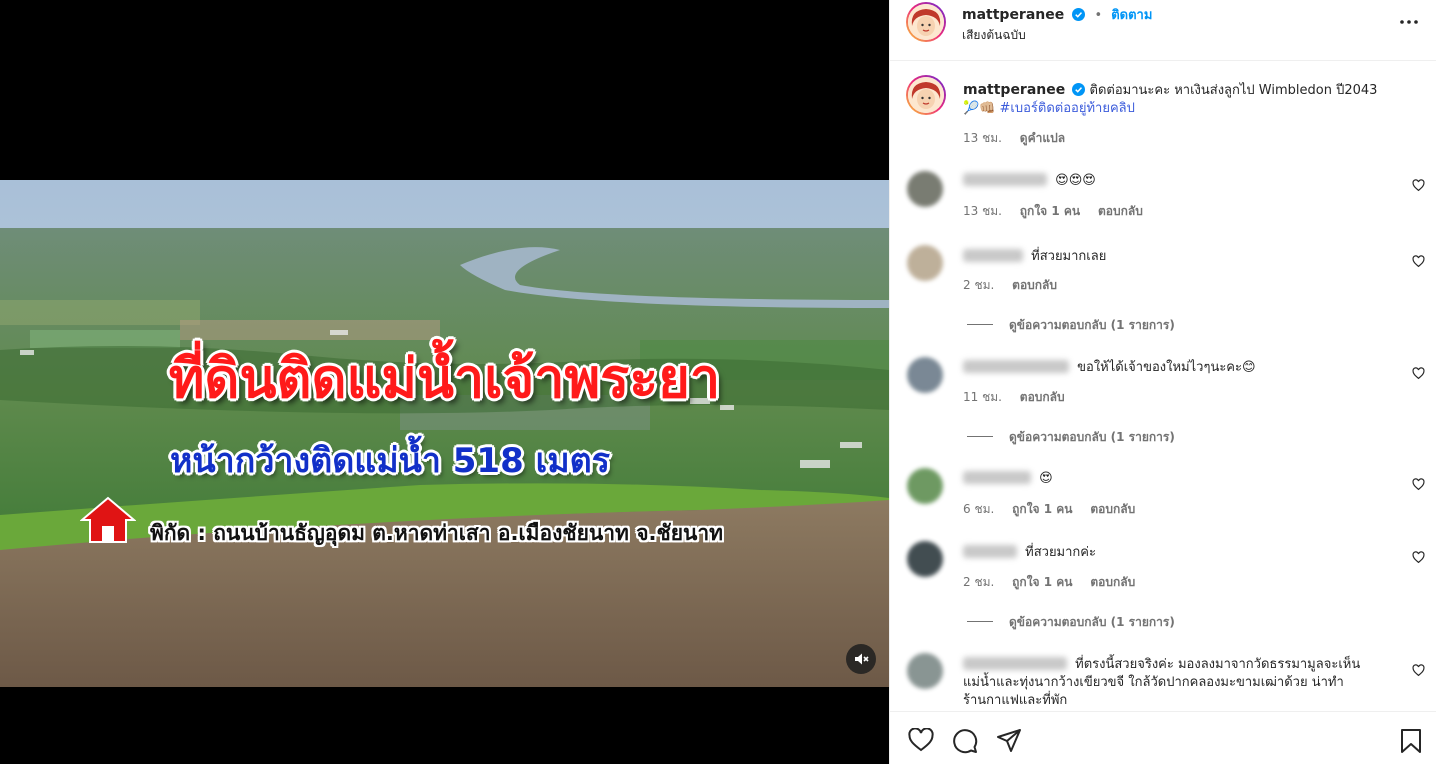 The height and width of the screenshot is (765, 1436). I want to click on translate-link: ดูคำแปล, so click(1042, 138).